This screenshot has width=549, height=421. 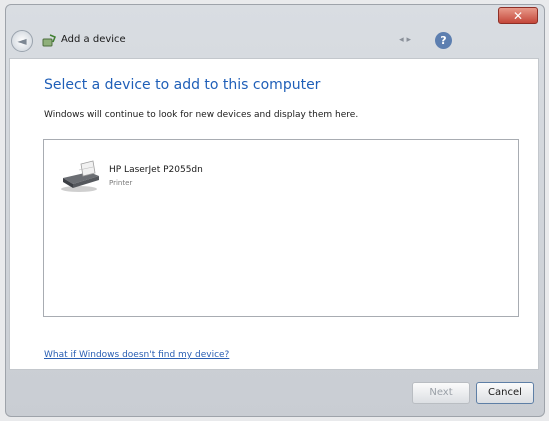 I want to click on back-button: ◄, so click(x=22, y=41).